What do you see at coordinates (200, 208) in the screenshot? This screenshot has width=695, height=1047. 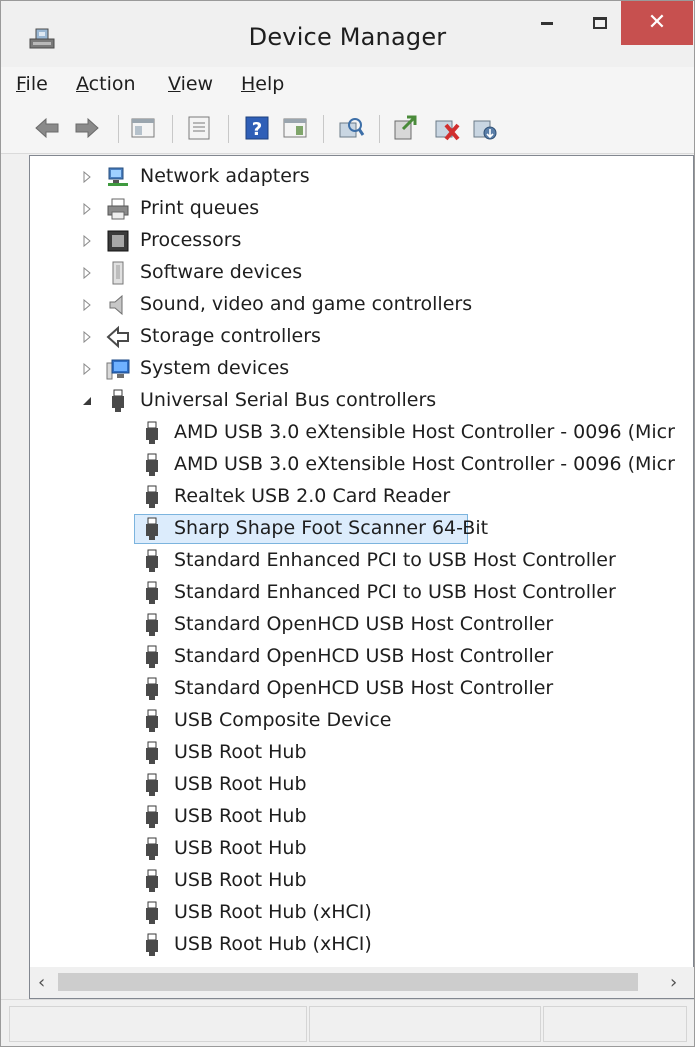 I see `tree-category-label: Print queues` at bounding box center [200, 208].